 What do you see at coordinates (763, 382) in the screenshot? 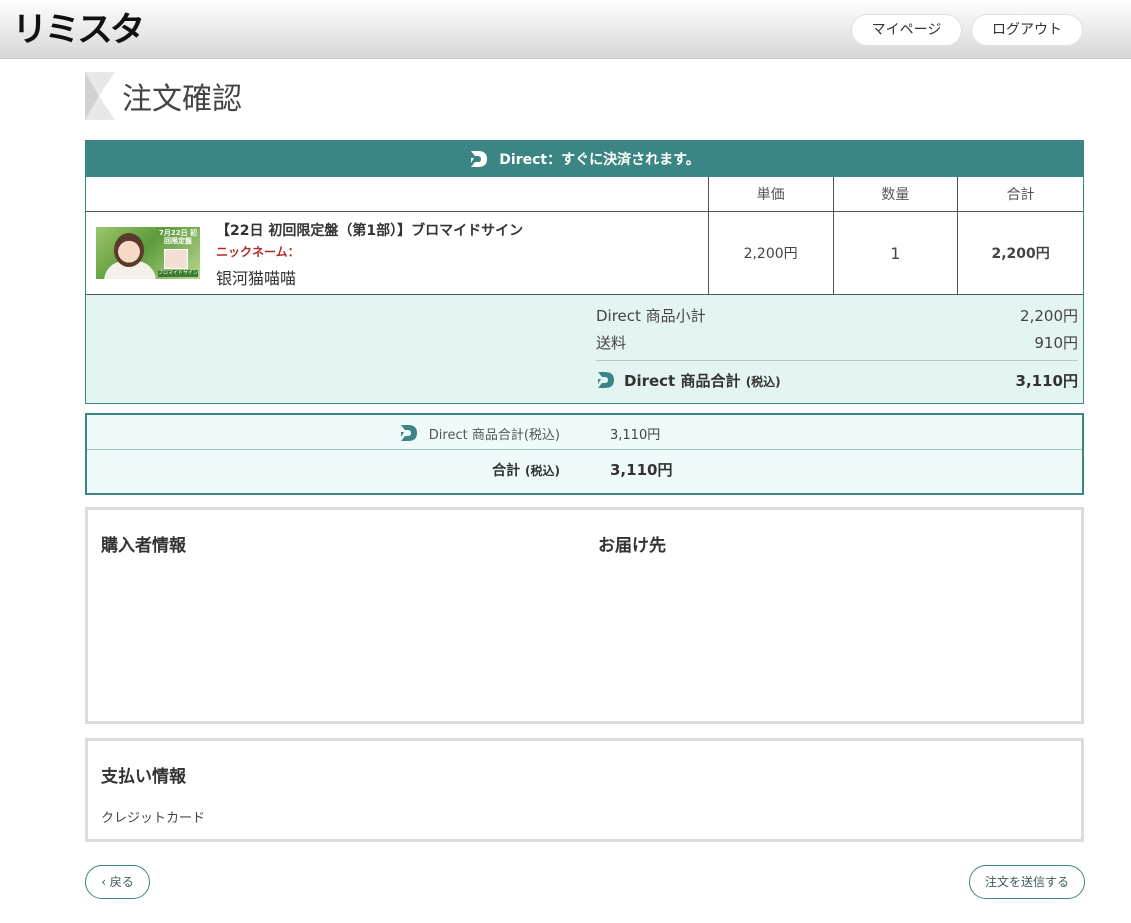
I see `direct-total-tax: (税込)` at bounding box center [763, 382].